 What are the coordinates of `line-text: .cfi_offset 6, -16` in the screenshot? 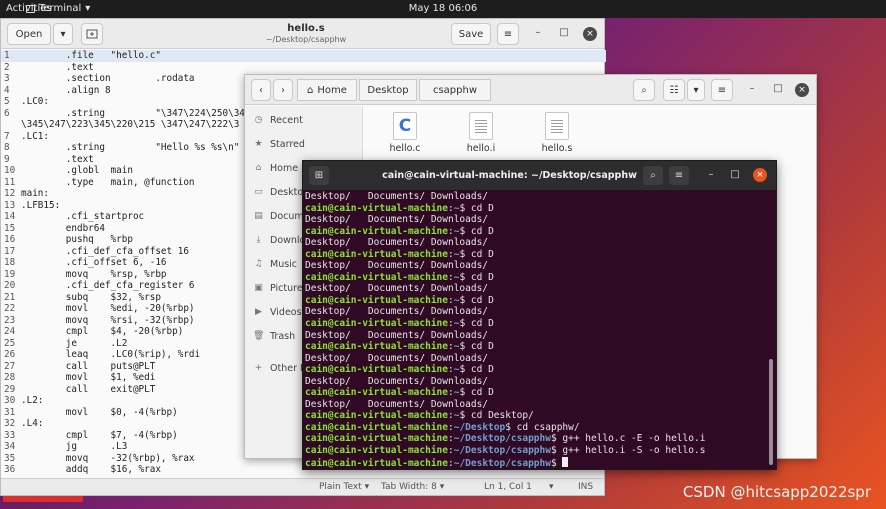 It's located at (94, 262).